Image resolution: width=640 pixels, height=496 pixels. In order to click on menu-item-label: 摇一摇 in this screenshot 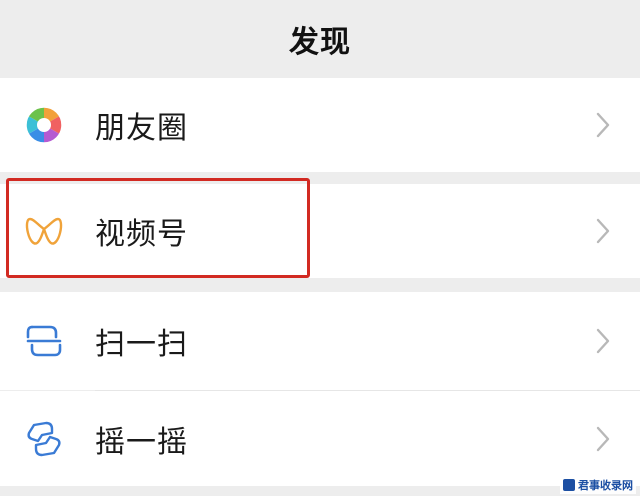, I will do `click(141, 442)`.